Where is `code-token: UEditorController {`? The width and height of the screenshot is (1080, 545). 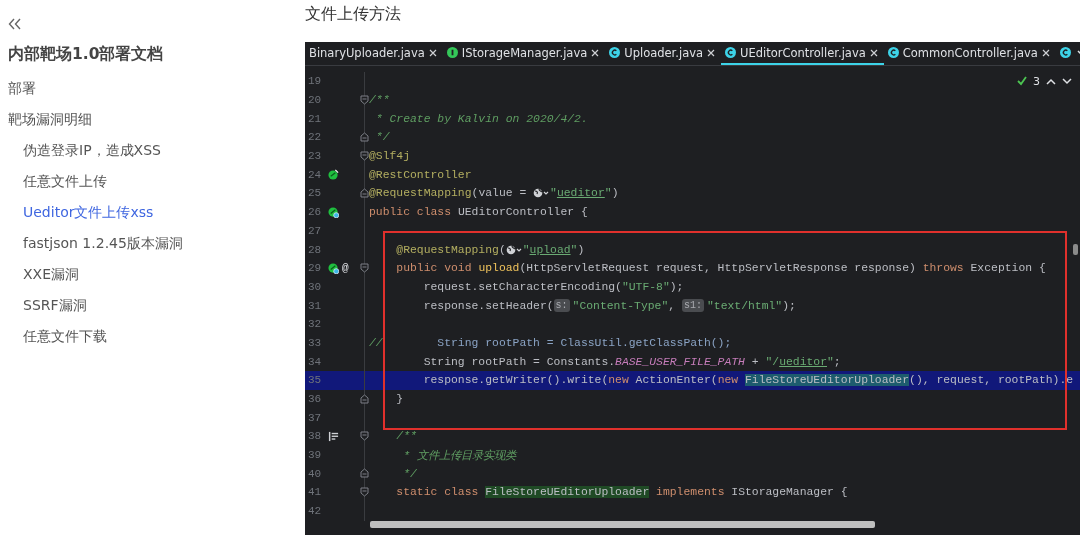
code-token: UEditorController { is located at coordinates (522, 212).